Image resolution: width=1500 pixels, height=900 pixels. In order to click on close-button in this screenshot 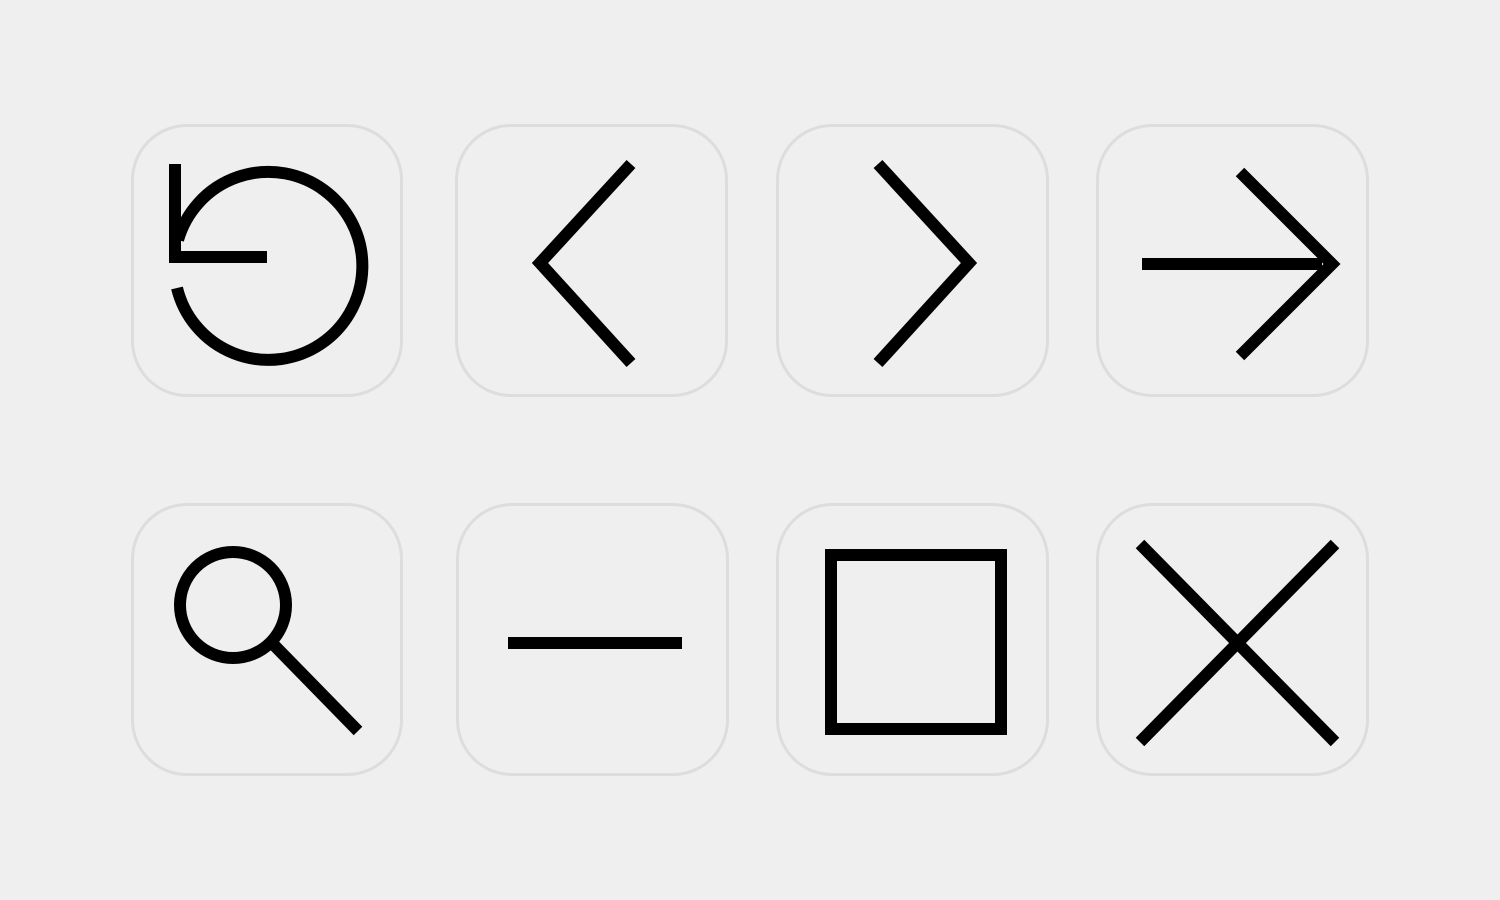, I will do `click(1232, 639)`.